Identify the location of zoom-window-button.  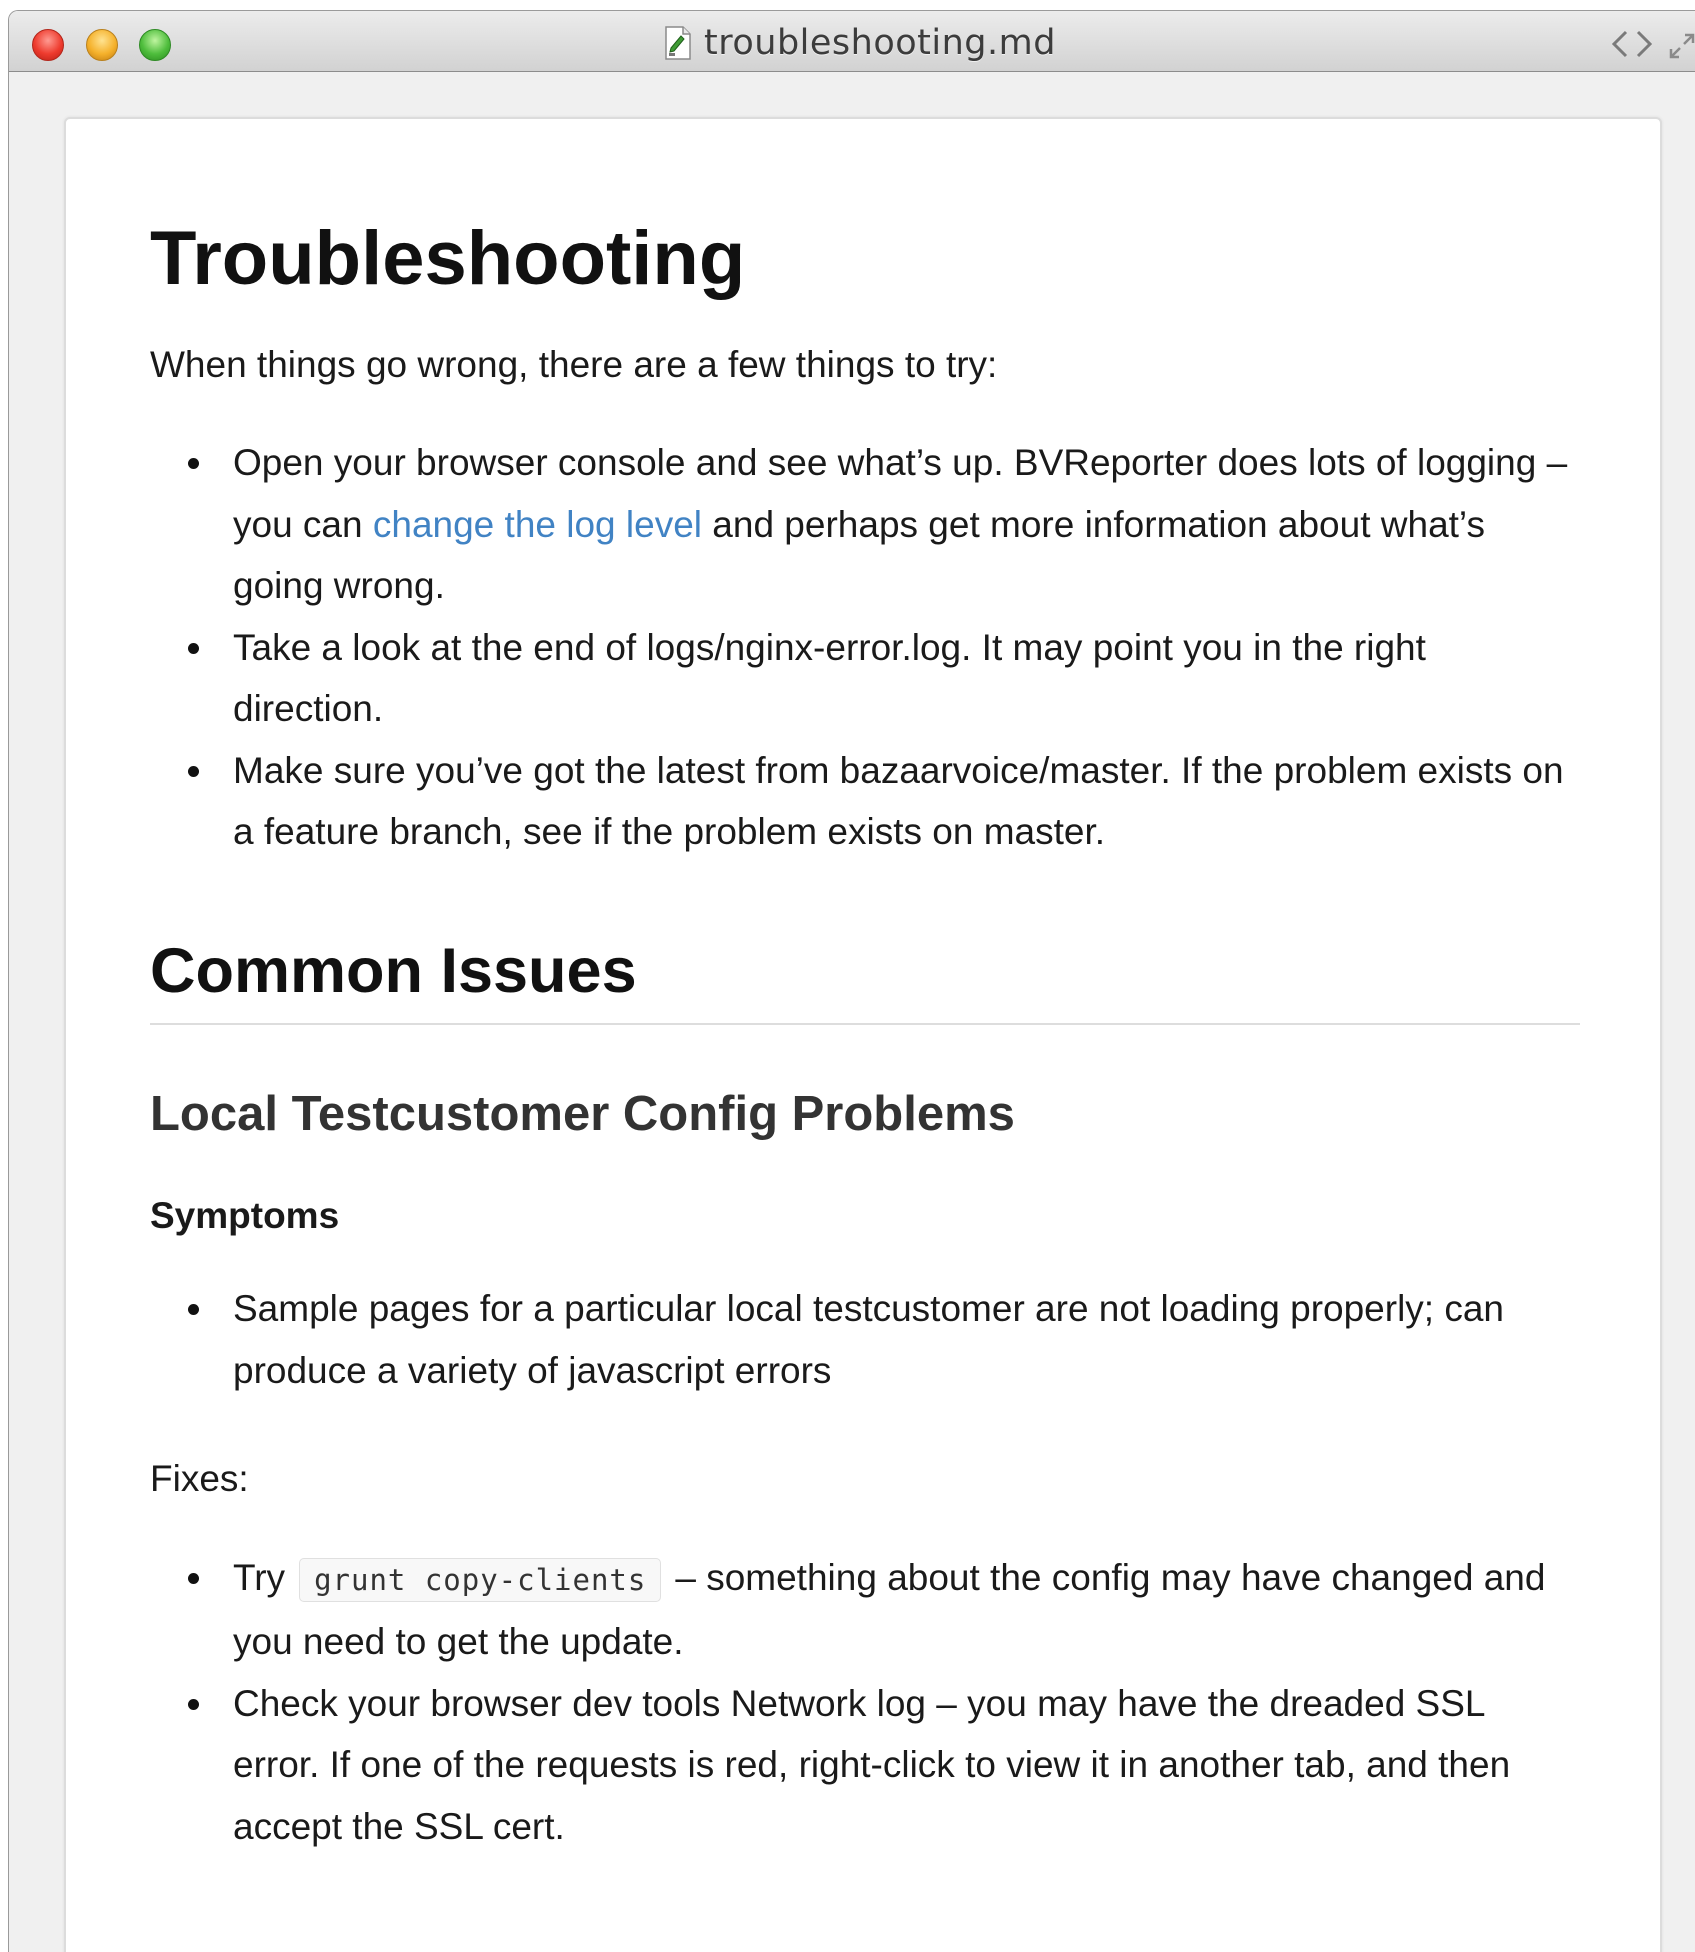
(155, 45).